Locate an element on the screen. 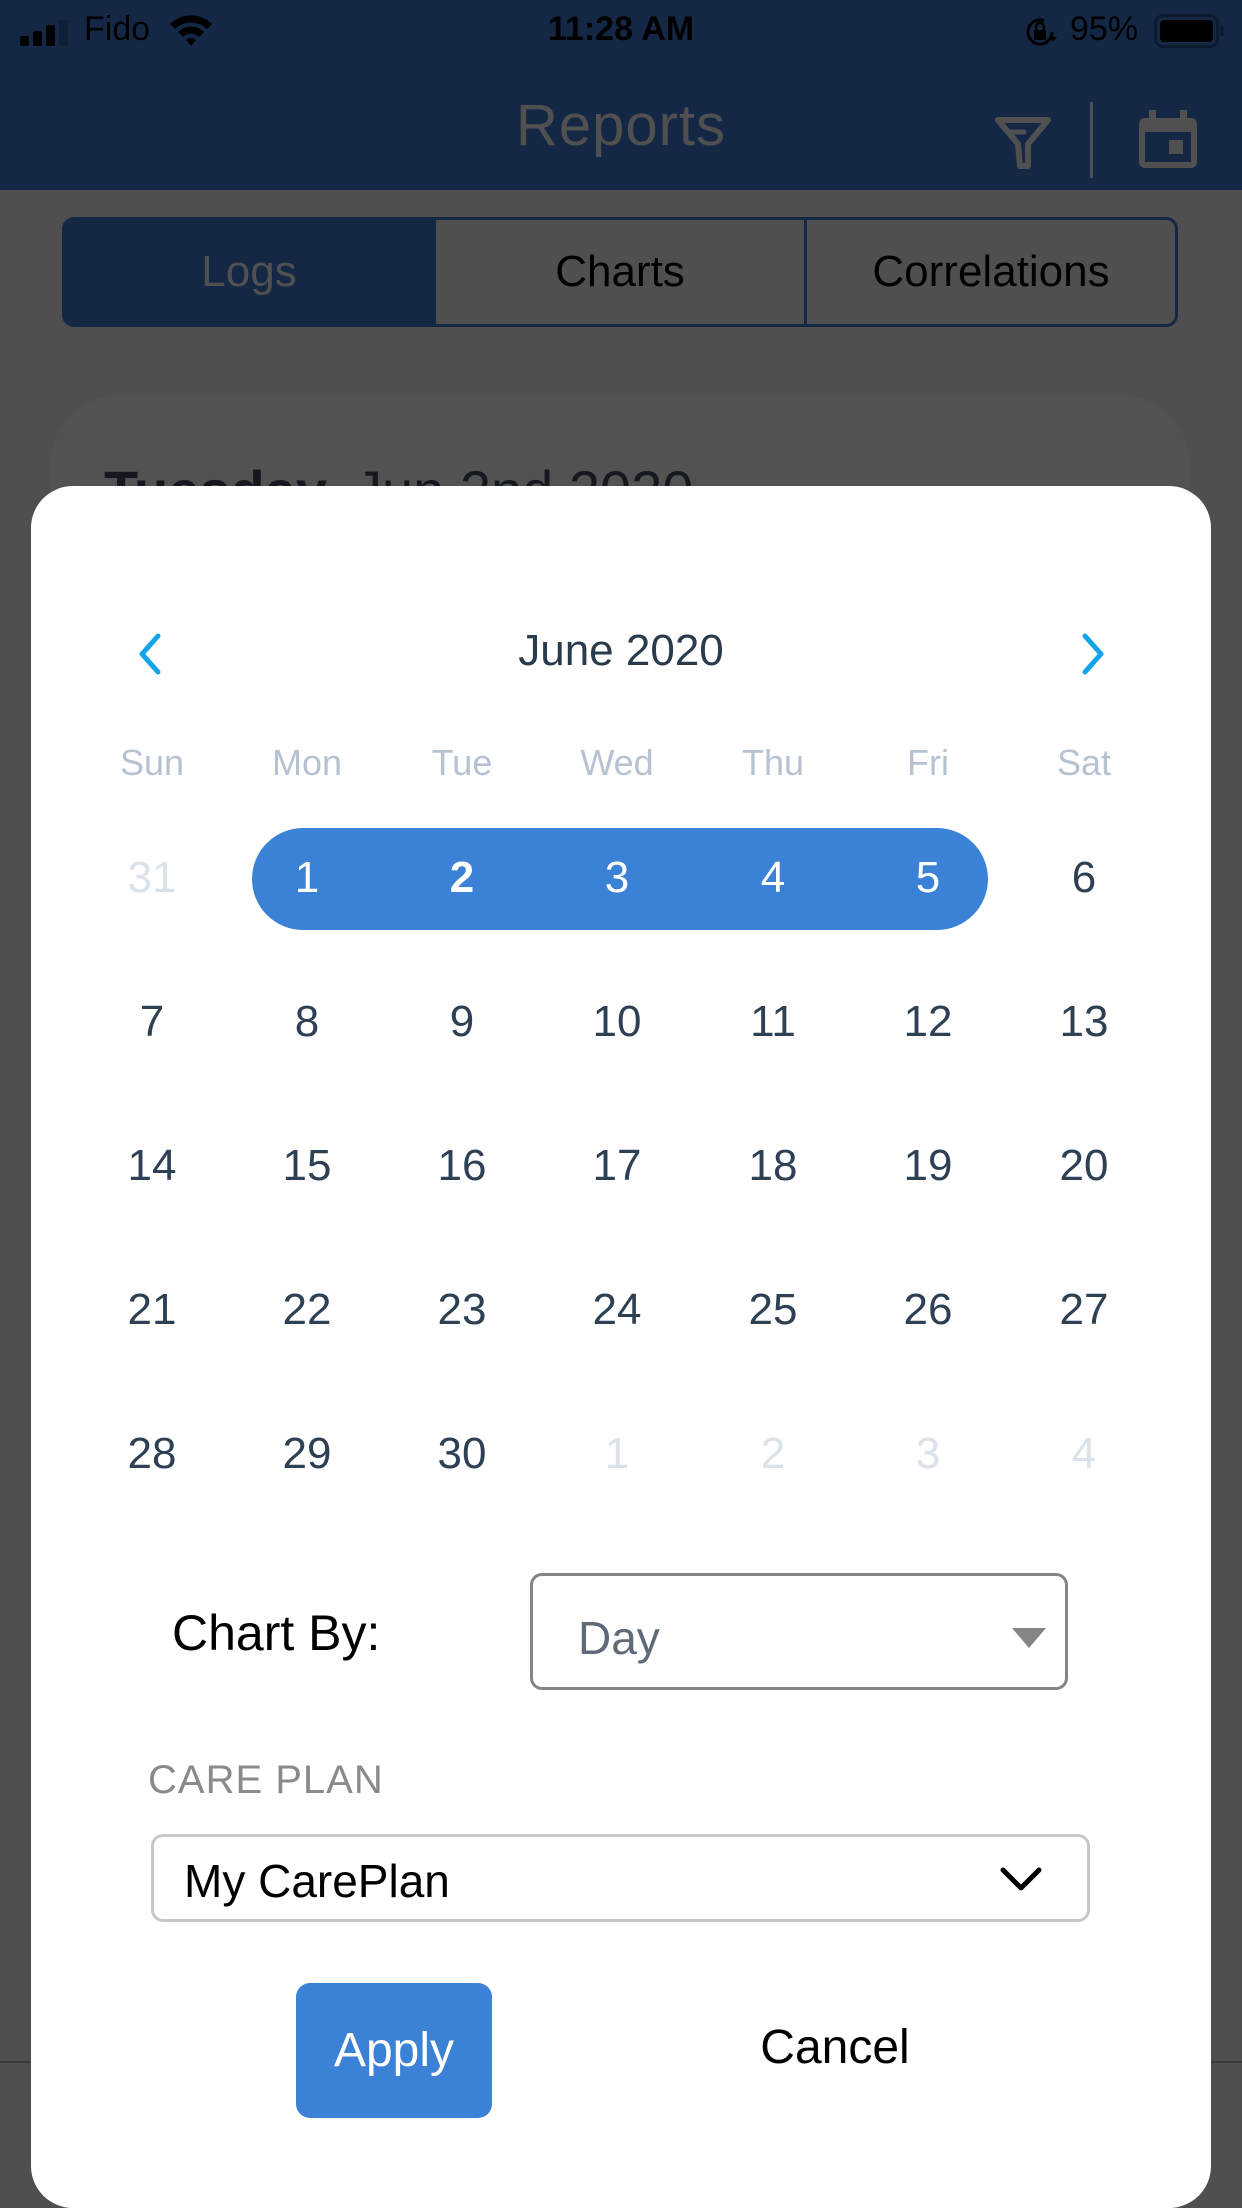 The image size is (1242, 2208). chart-by-label: Chart By: is located at coordinates (276, 1633).